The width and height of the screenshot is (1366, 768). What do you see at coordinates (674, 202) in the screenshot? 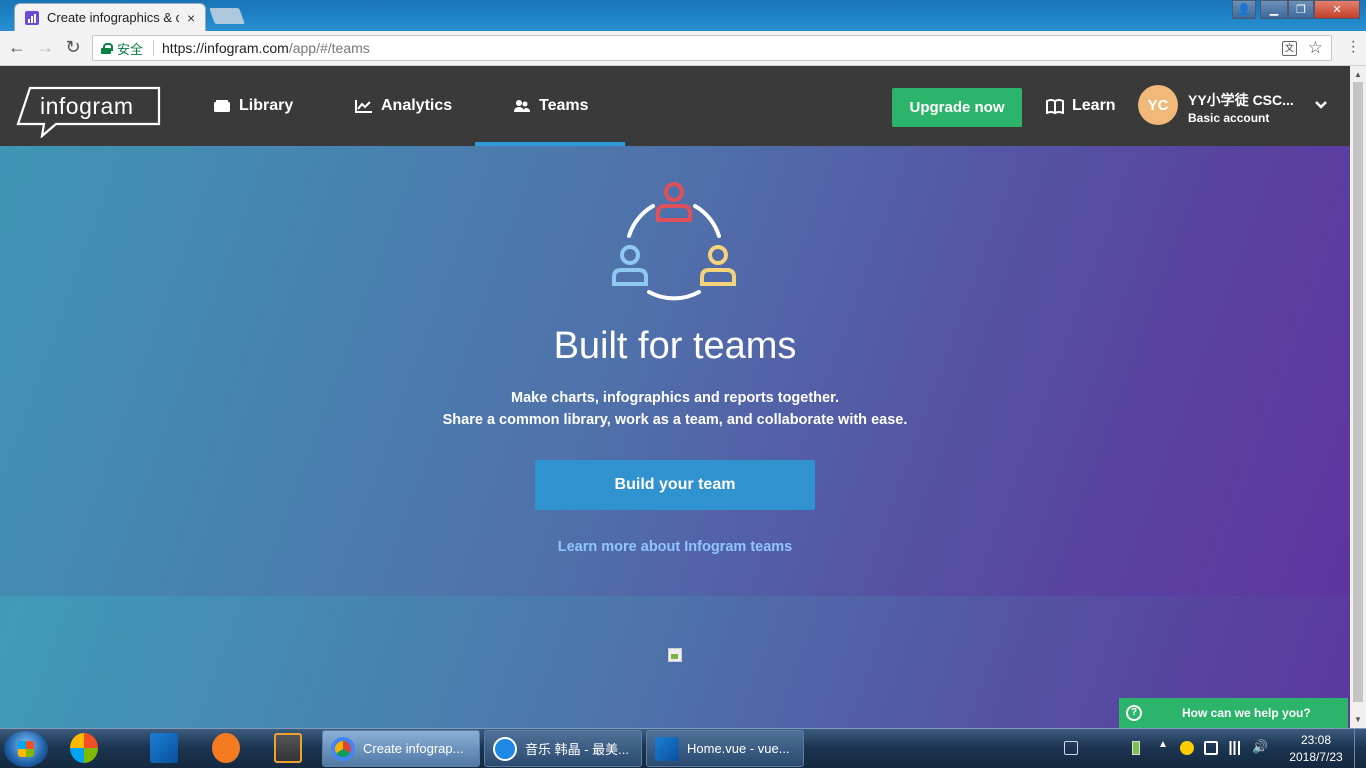
I see `person-top-icon` at bounding box center [674, 202].